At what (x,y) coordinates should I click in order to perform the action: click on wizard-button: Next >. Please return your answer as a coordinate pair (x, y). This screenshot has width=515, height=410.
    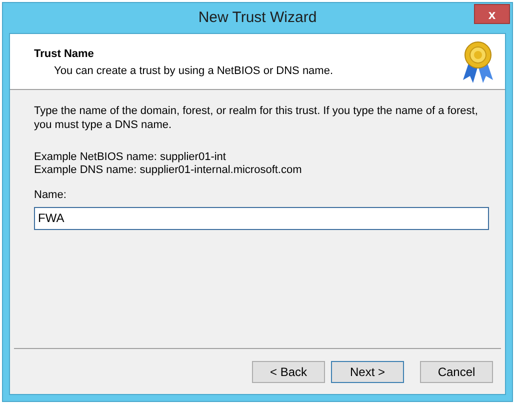
    Looking at the image, I should click on (367, 371).